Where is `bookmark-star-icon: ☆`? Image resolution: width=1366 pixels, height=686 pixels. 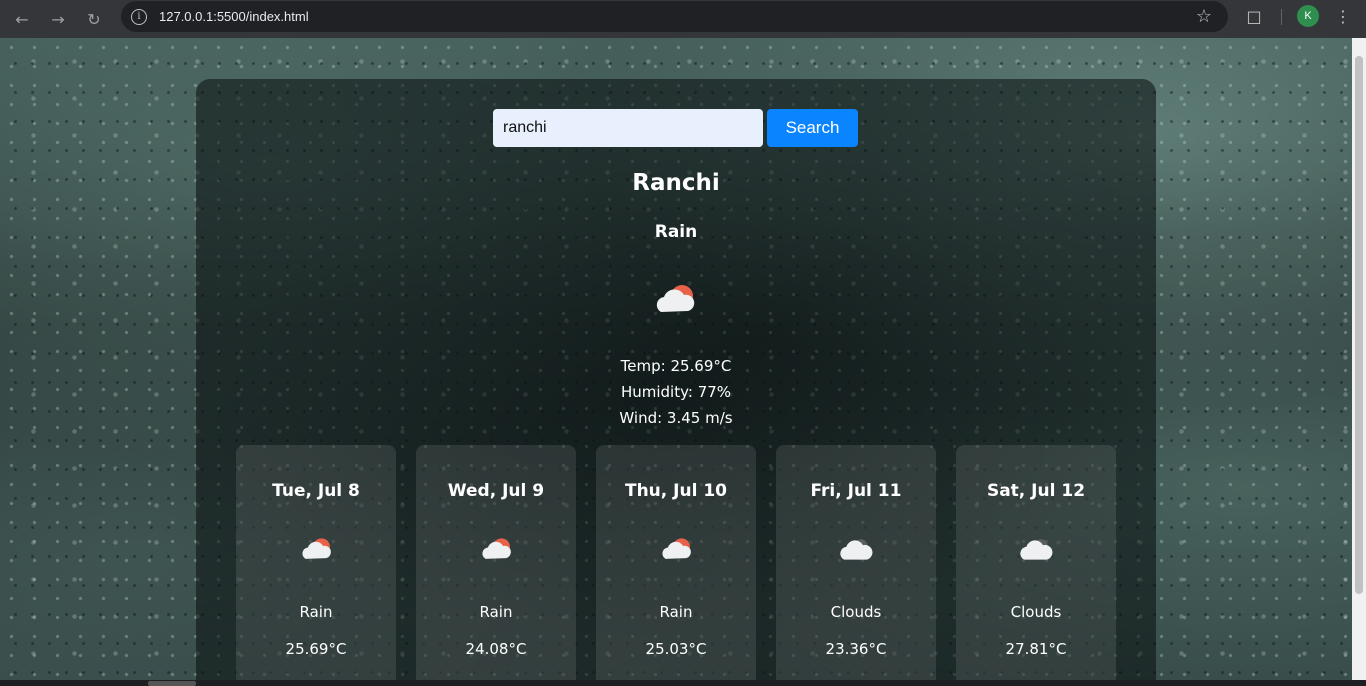
bookmark-star-icon: ☆ is located at coordinates (1204, 16).